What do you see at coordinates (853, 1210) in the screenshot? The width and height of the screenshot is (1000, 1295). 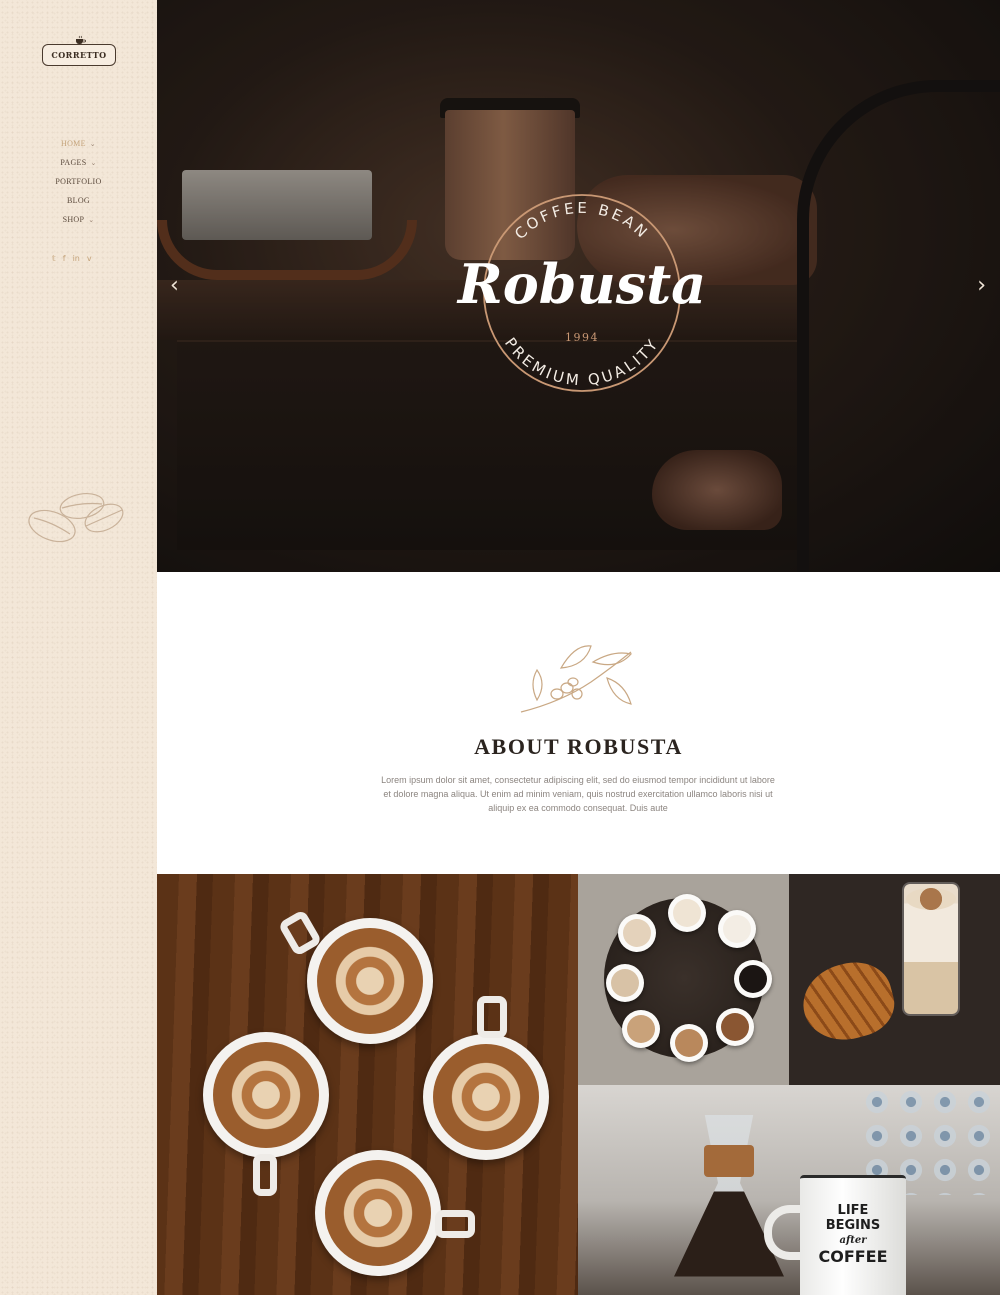 I see `mug-text-line1: LIFE` at bounding box center [853, 1210].